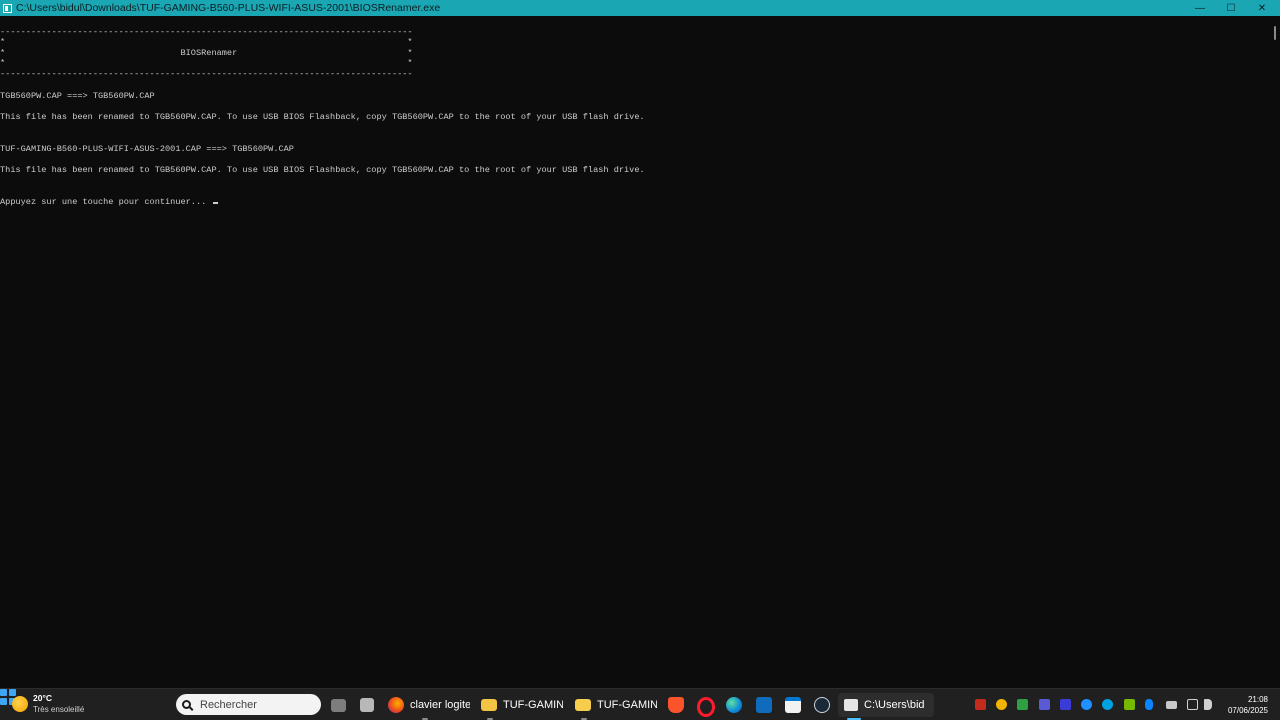 This screenshot has height=720, width=1280. Describe the element at coordinates (894, 705) in the screenshot. I see `taskbar-app-label: C:\Users\bid` at that location.